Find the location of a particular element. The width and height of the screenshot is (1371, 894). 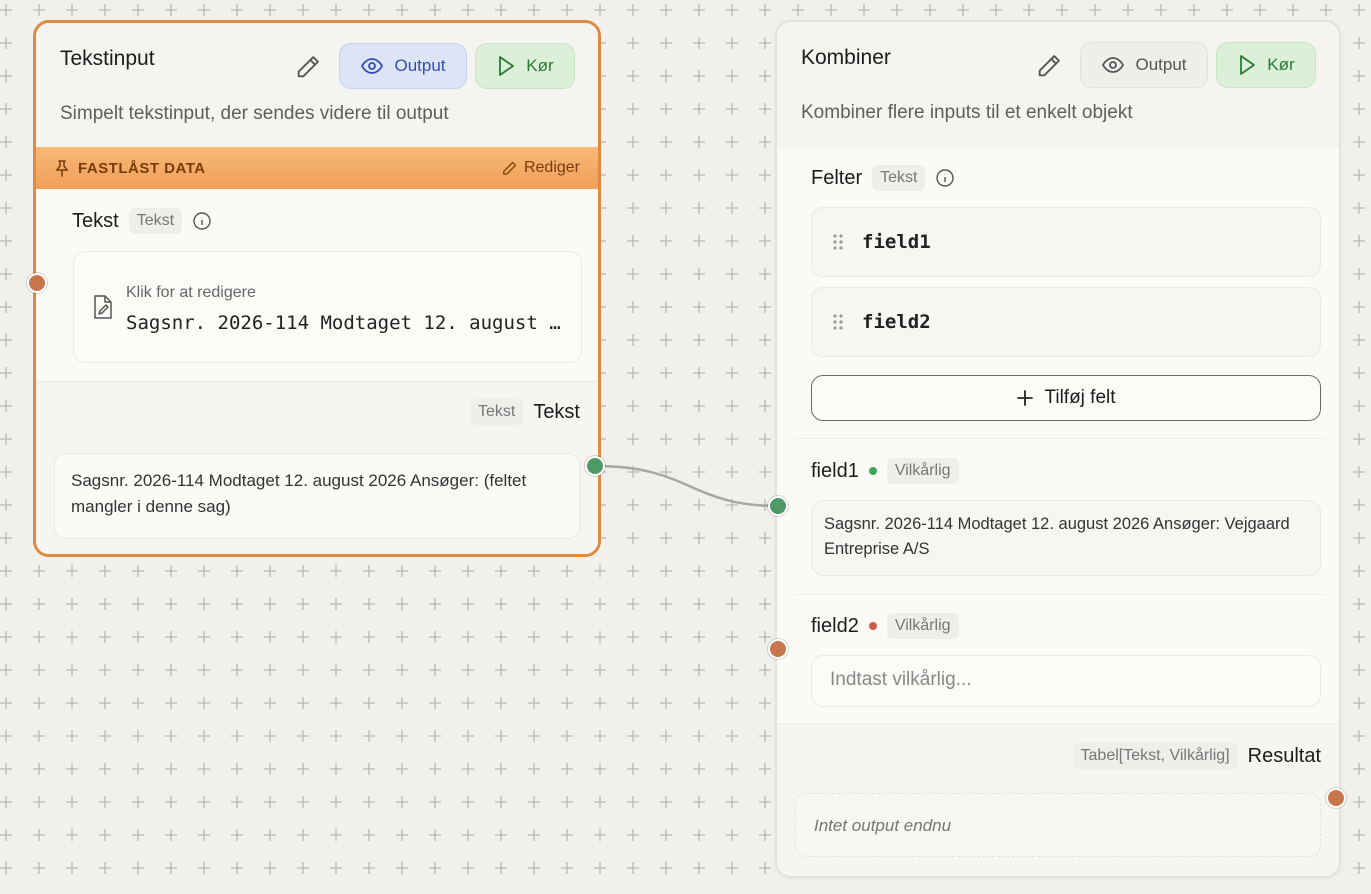

document-edit-icon is located at coordinates (103, 307).